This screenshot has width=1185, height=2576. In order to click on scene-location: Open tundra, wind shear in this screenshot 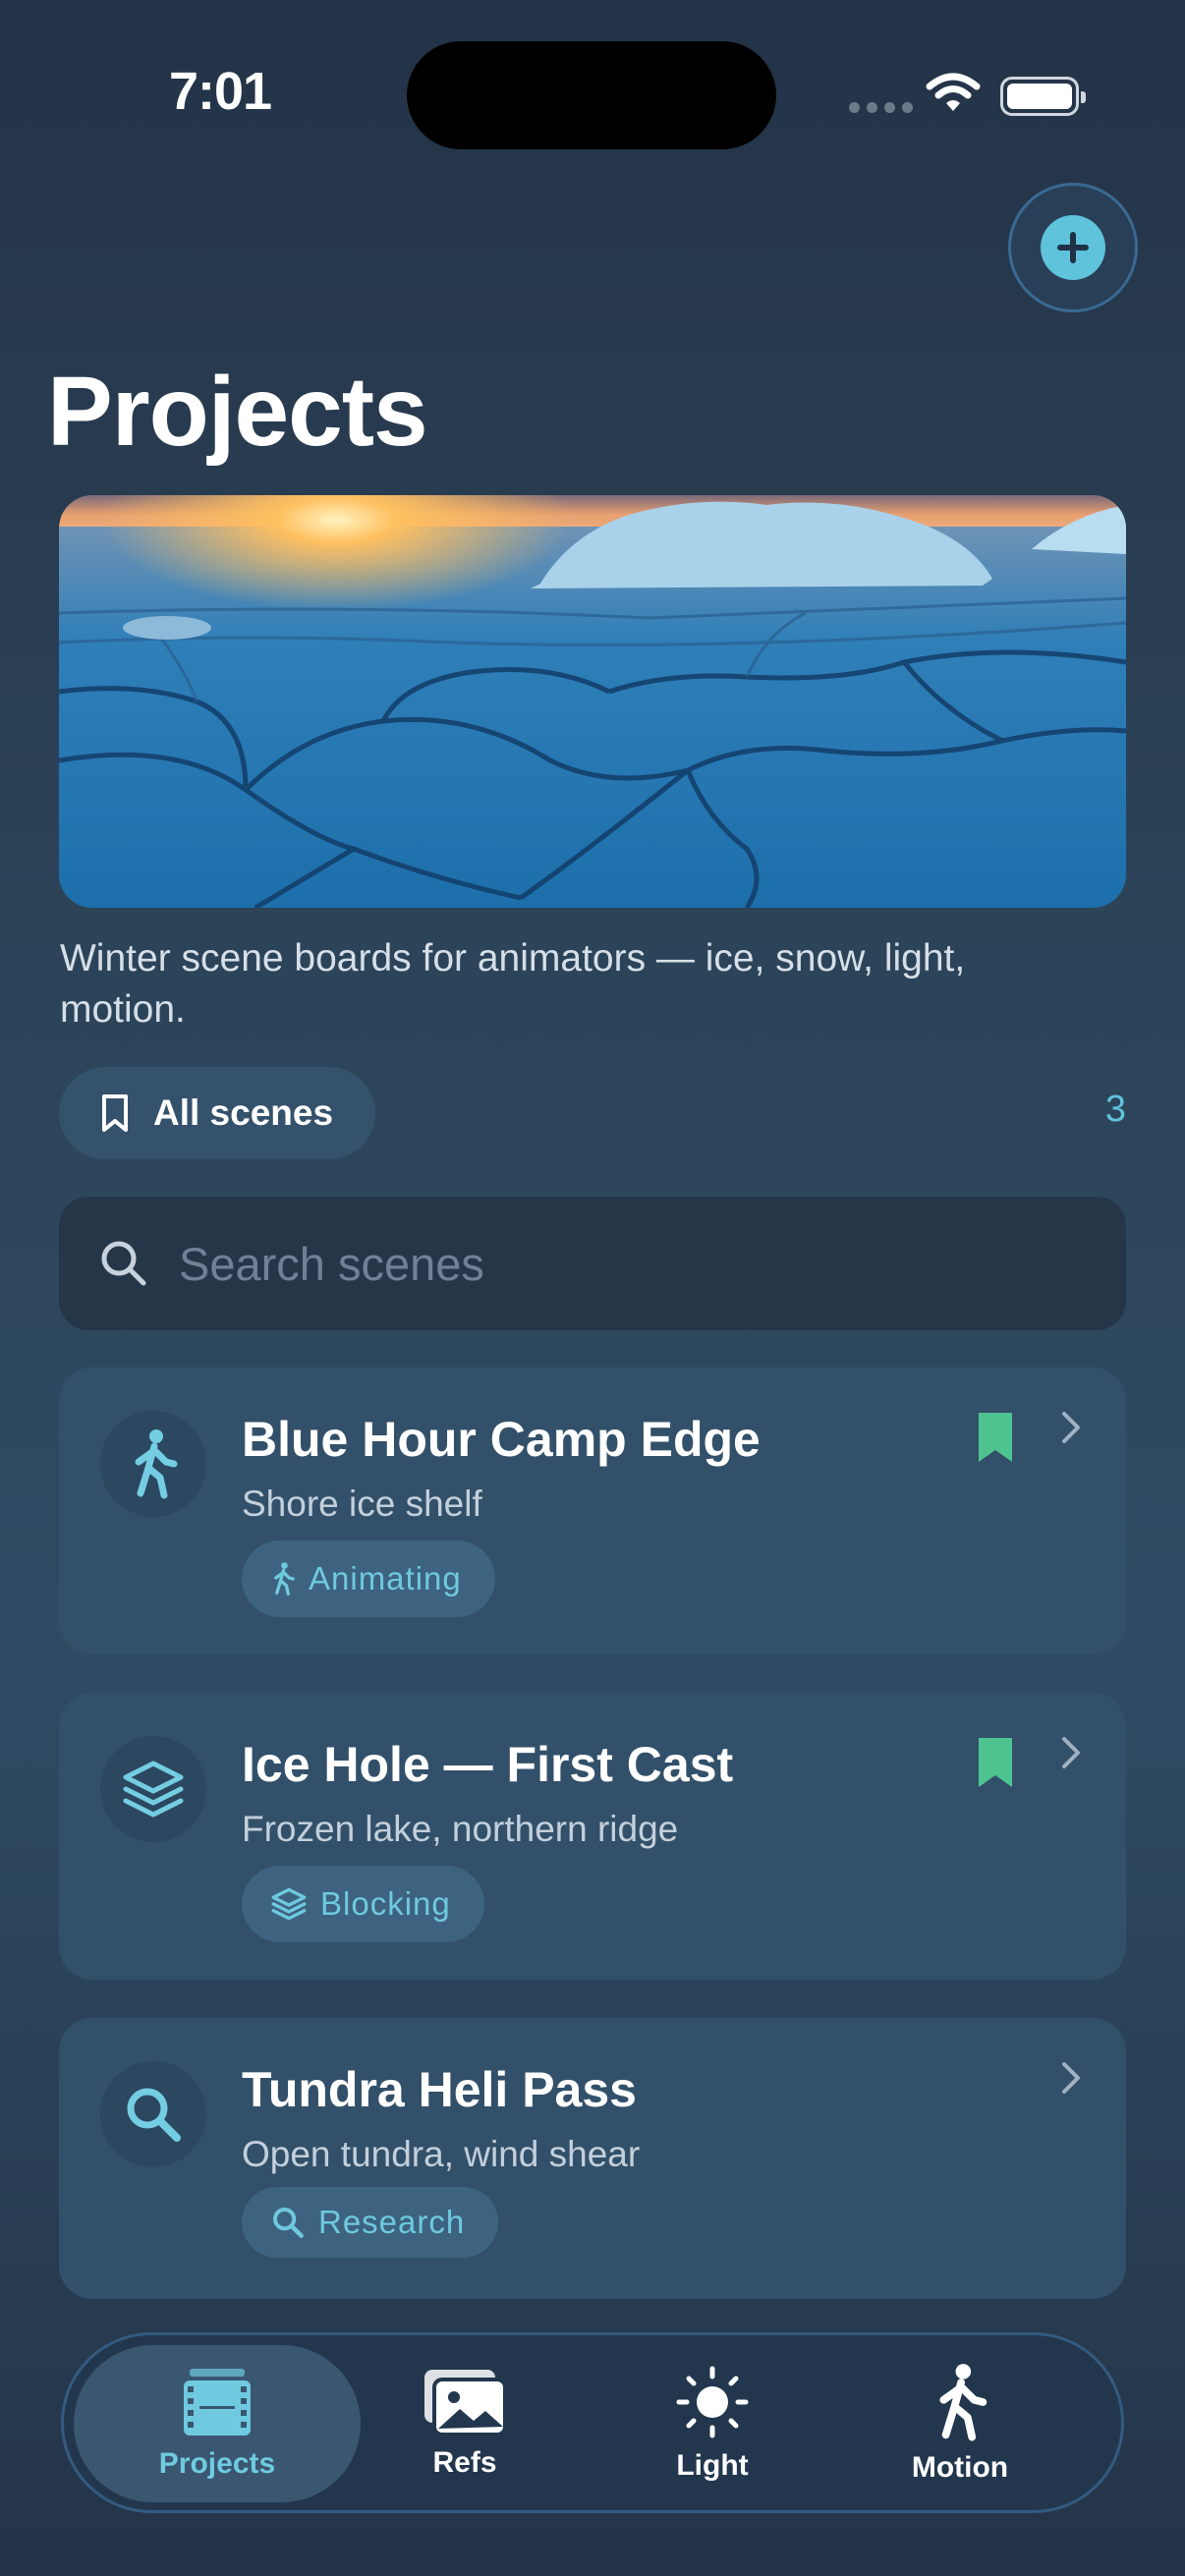, I will do `click(442, 2154)`.